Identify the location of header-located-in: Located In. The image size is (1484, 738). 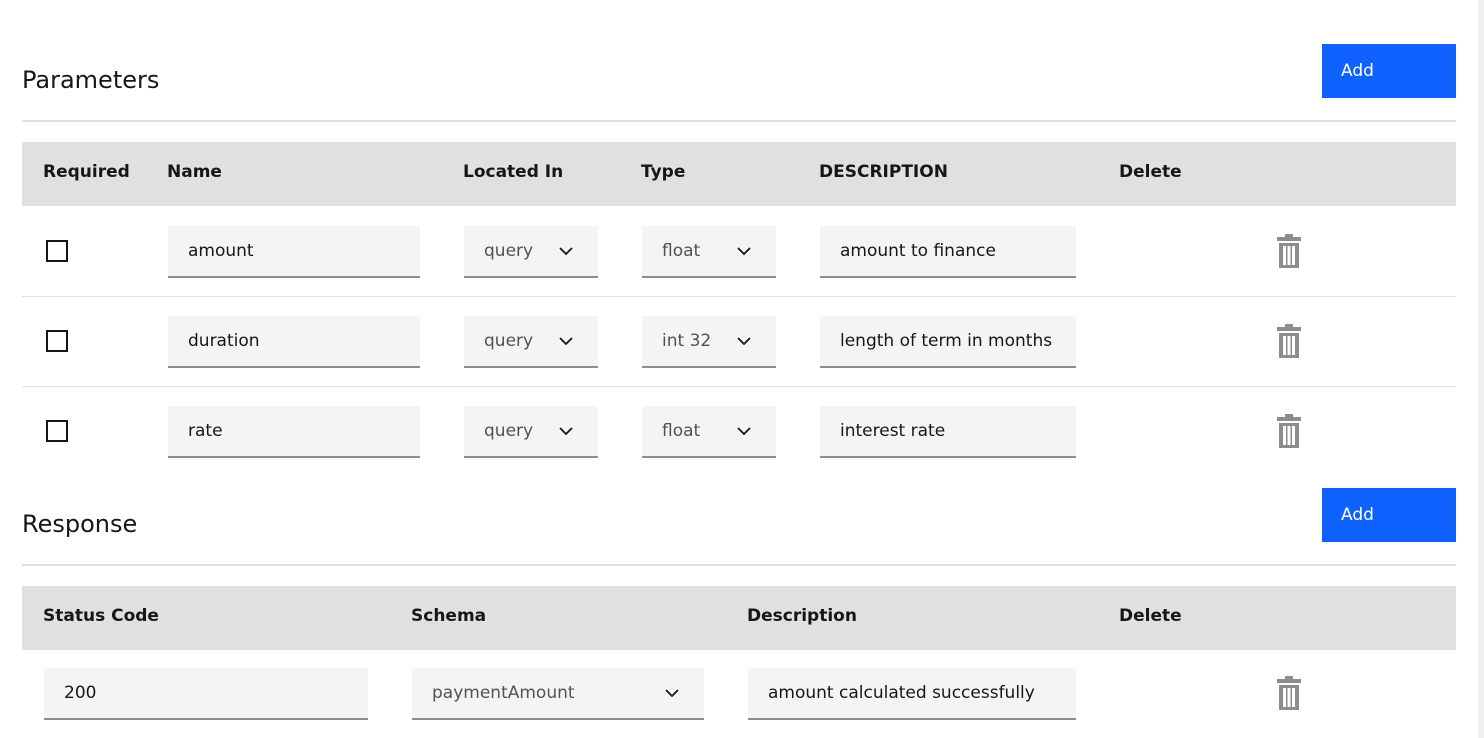
(513, 172).